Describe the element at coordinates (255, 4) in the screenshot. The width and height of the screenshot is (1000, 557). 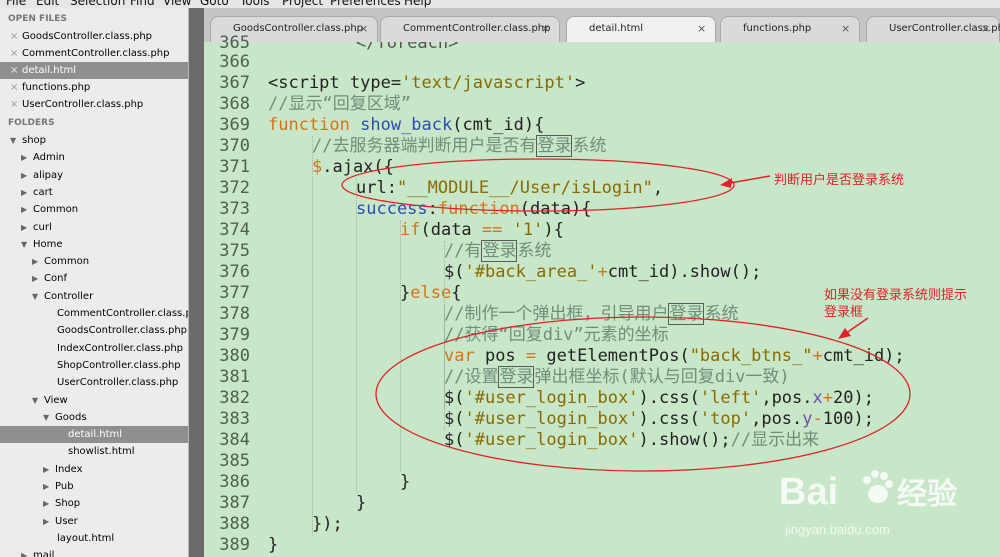
I see `menu-item-tools: Tools` at that location.